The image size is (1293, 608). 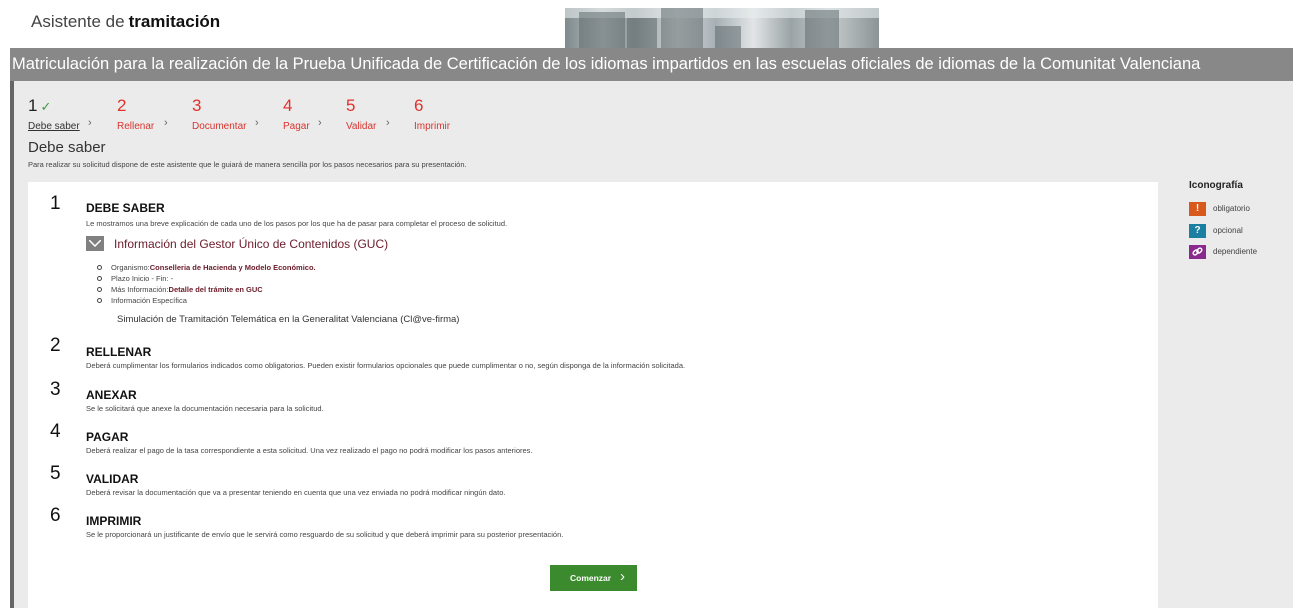 I want to click on block-number: 3, so click(x=55, y=389).